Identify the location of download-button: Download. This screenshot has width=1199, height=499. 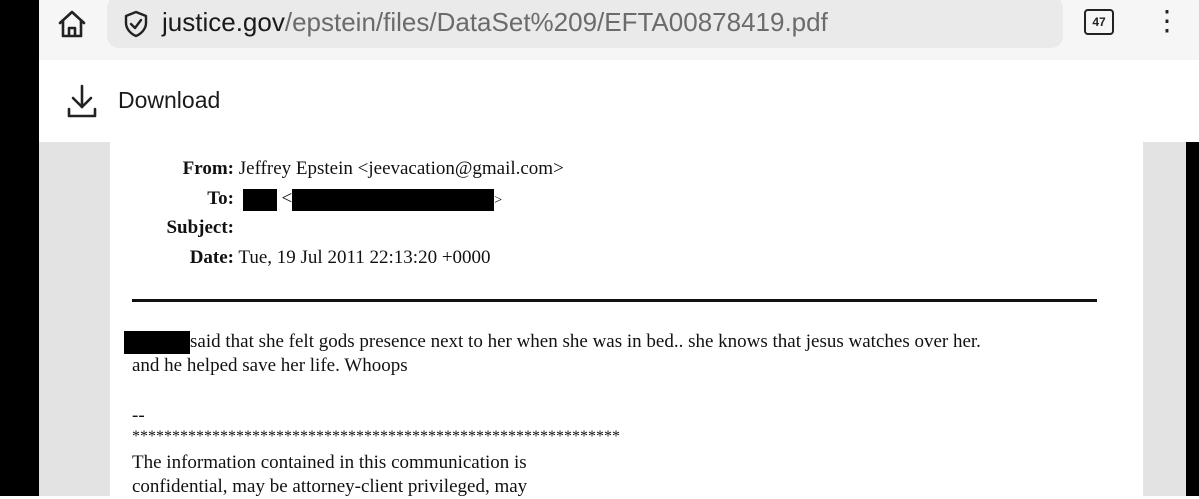
(169, 100).